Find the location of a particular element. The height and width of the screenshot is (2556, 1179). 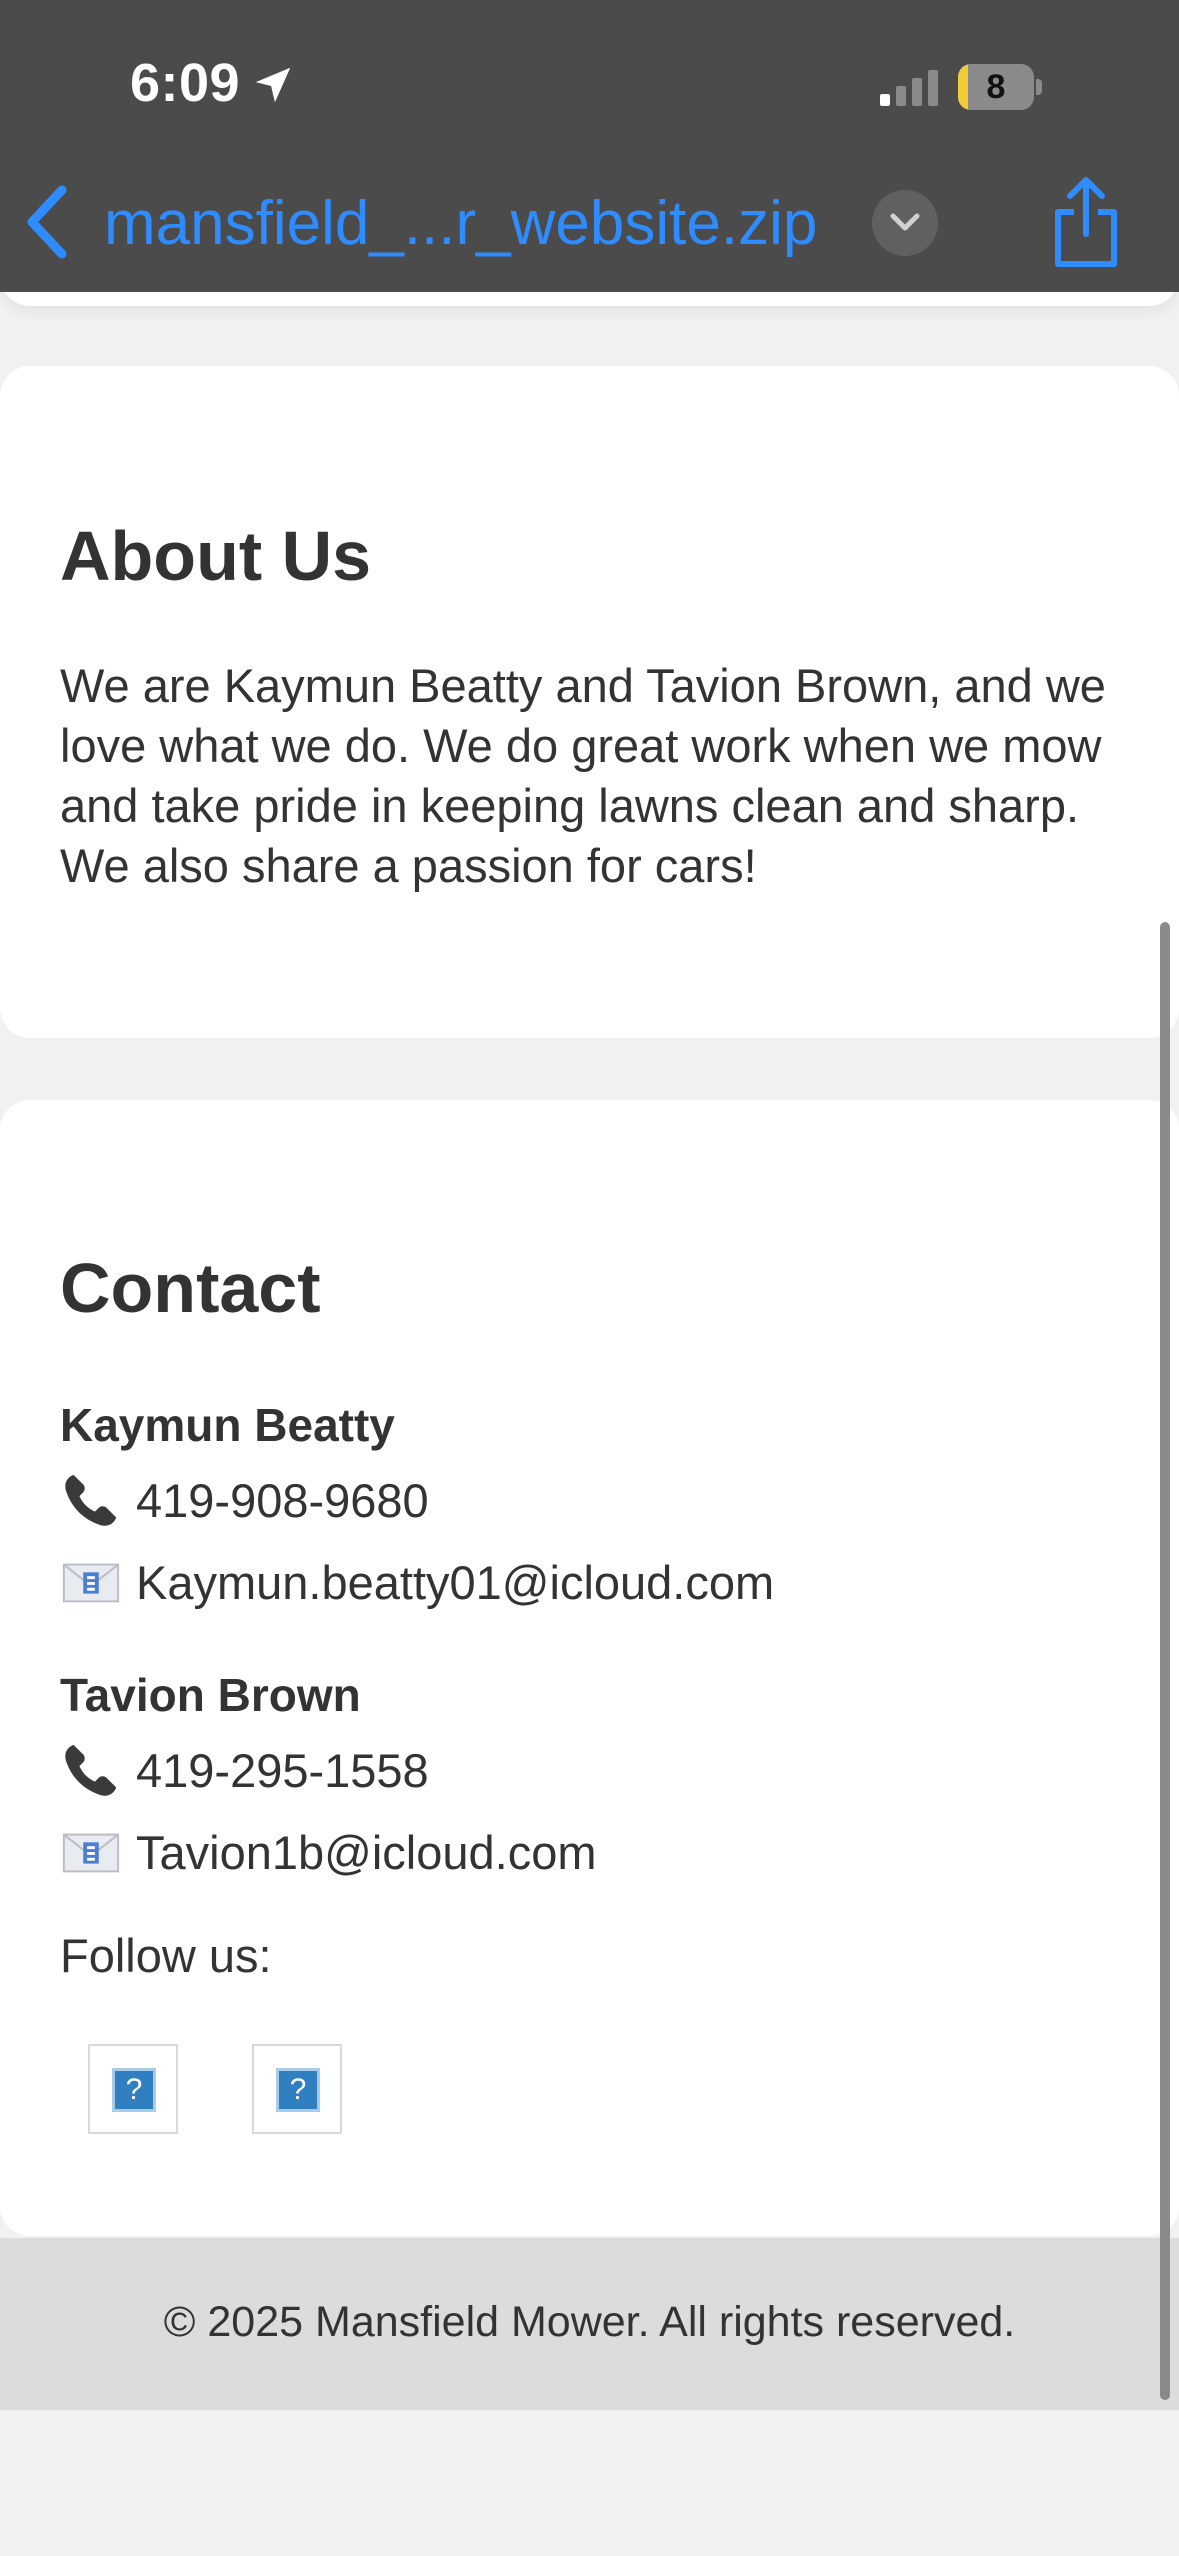

status-time: 6:09 is located at coordinates (185, 83).